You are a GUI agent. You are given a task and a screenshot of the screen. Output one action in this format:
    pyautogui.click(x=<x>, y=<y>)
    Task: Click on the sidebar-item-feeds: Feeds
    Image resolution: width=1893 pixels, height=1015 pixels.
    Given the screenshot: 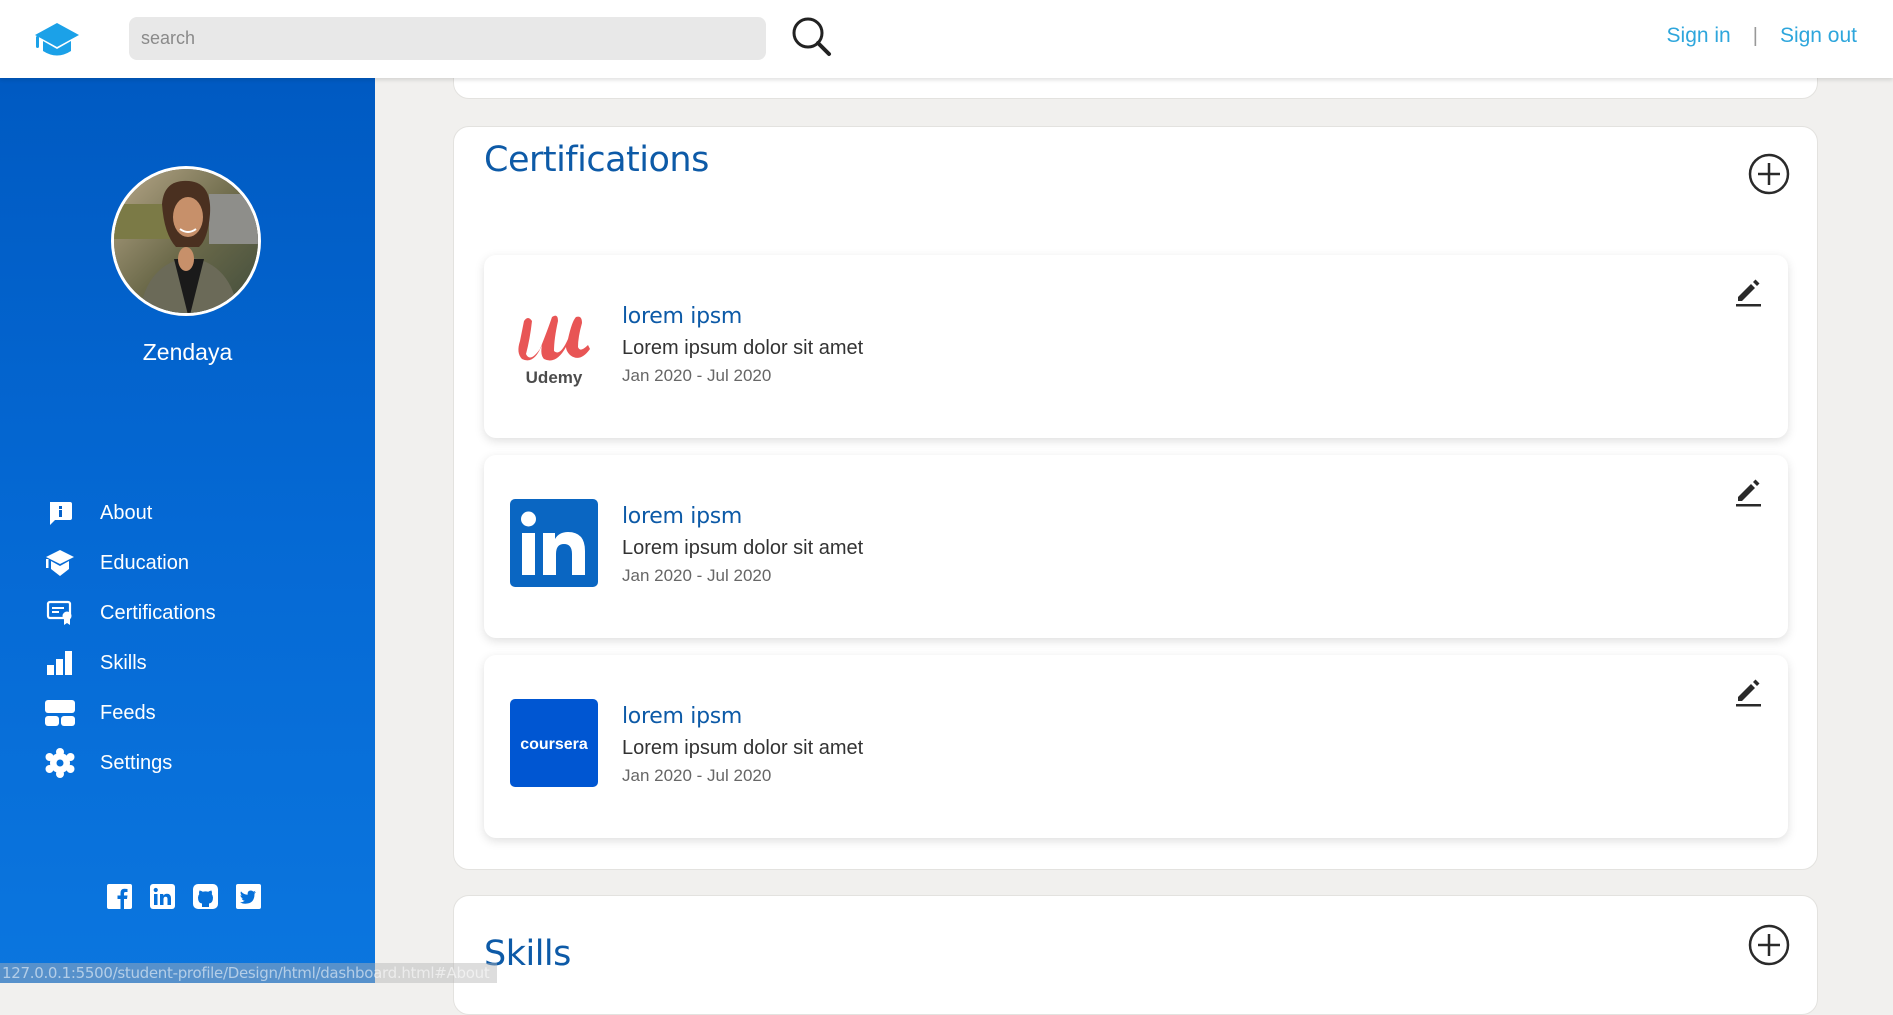 What is the action you would take?
    pyautogui.click(x=130, y=713)
    